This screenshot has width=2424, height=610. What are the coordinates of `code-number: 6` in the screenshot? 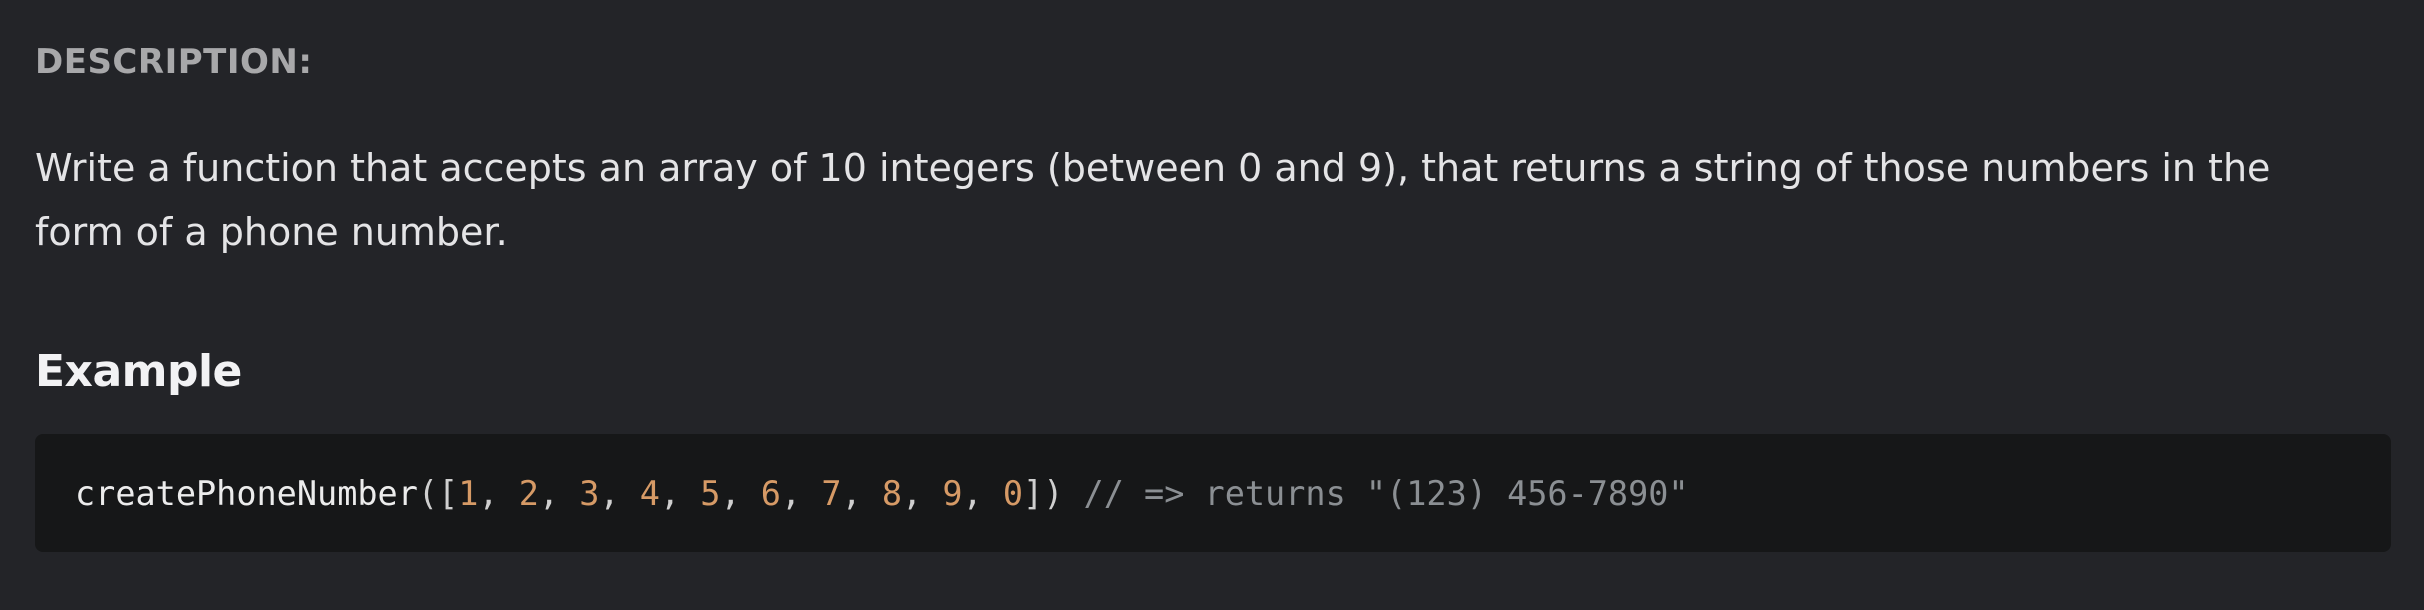 It's located at (770, 493).